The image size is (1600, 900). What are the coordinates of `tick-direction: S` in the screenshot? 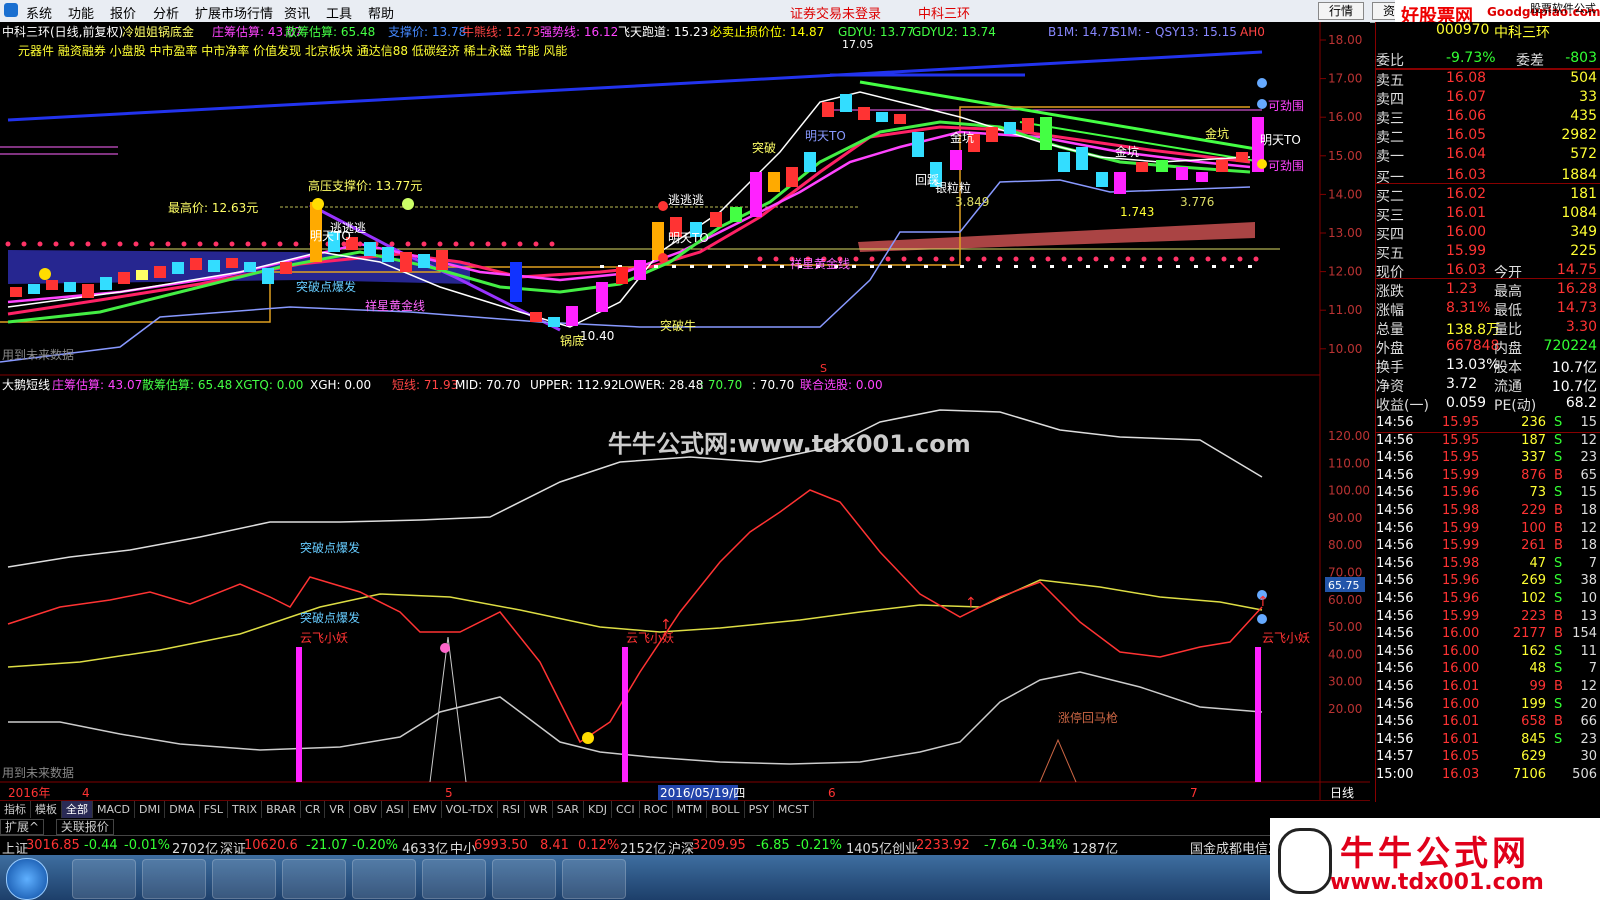 It's located at (1558, 739).